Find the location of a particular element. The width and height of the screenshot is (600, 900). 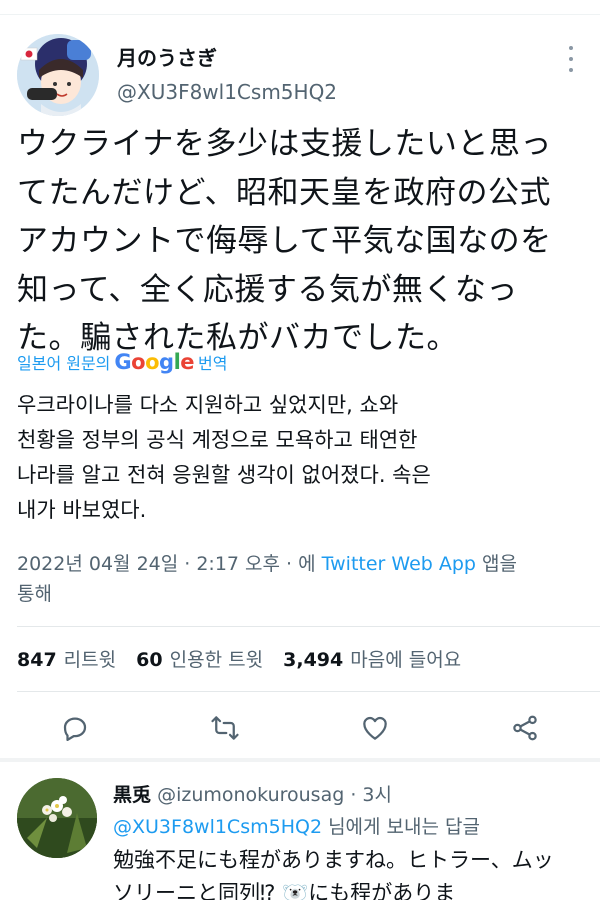

translate-suffix: 번역 is located at coordinates (213, 363).